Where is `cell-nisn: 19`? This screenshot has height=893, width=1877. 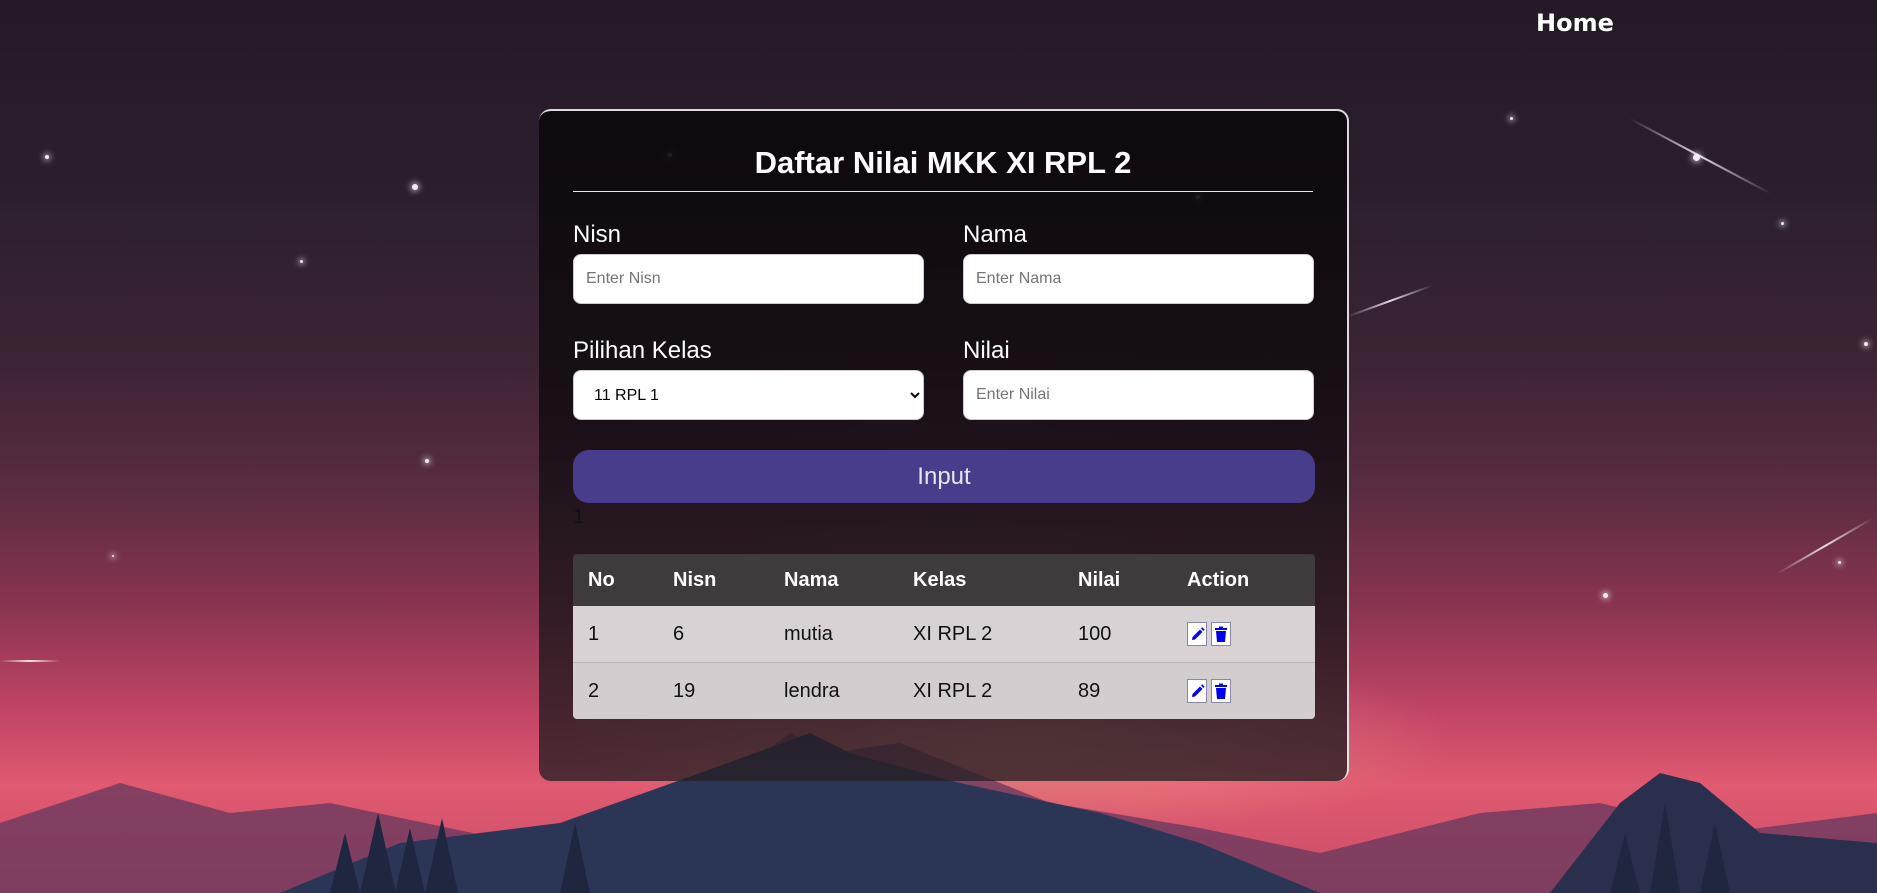
cell-nisn: 19 is located at coordinates (713, 690).